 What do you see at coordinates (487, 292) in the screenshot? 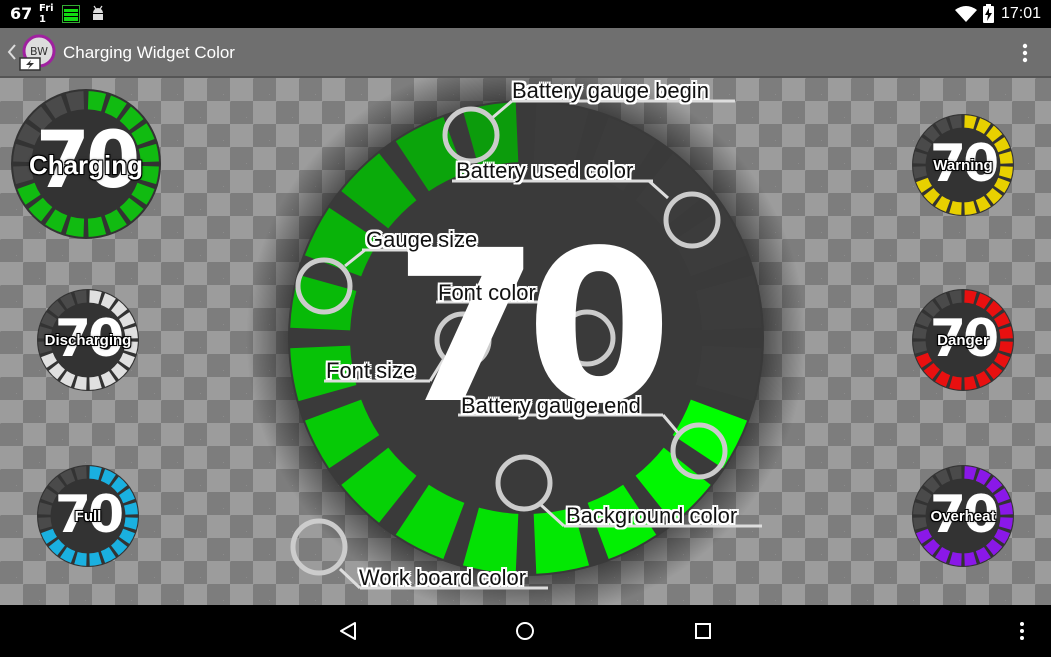
I see `callout-font-color: Font color` at bounding box center [487, 292].